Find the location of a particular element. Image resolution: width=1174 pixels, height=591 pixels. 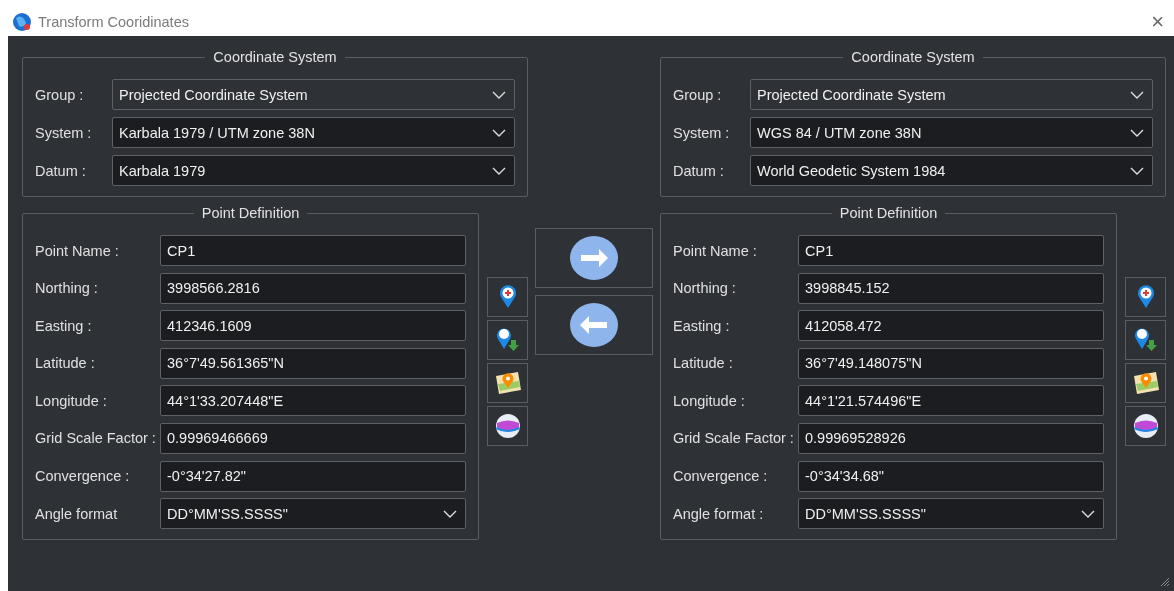

input-field: 412058.472 is located at coordinates (951, 326).